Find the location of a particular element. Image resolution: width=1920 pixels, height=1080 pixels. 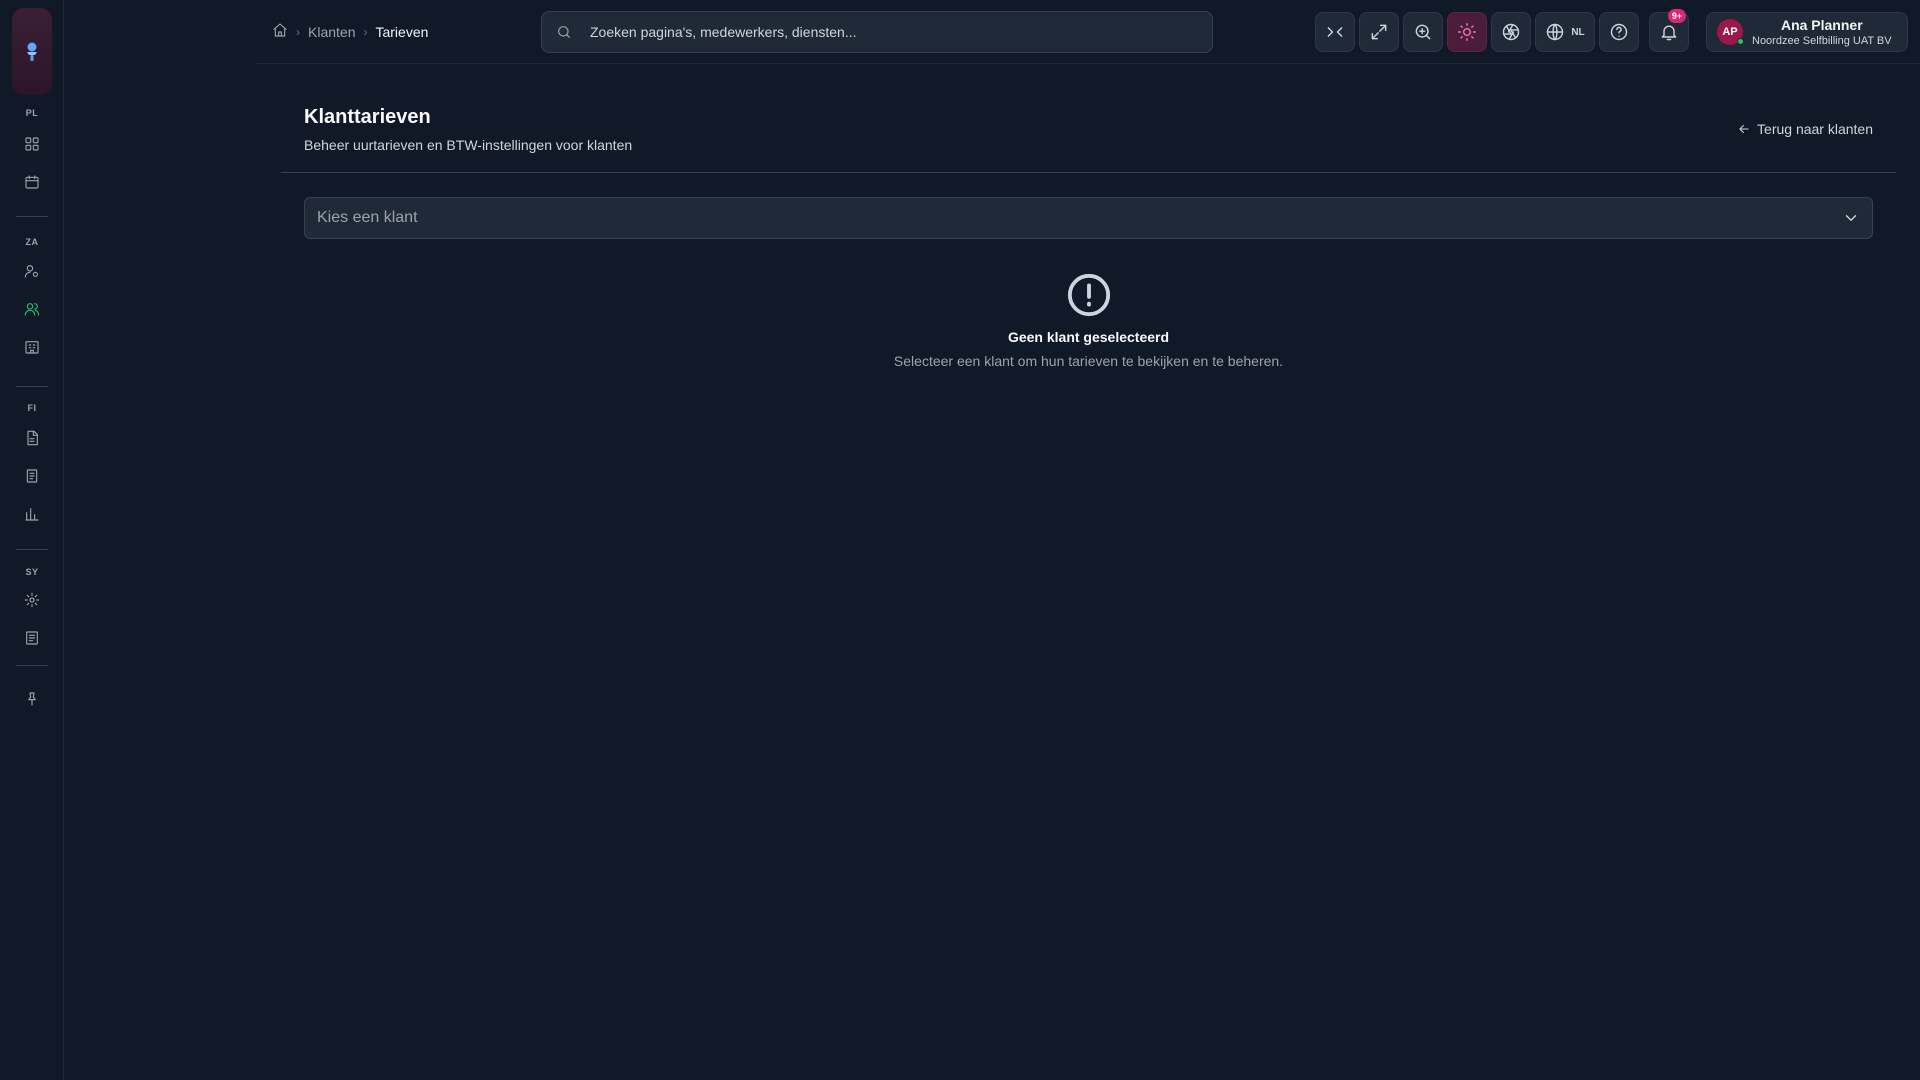

zoom-button is located at coordinates (1423, 32).